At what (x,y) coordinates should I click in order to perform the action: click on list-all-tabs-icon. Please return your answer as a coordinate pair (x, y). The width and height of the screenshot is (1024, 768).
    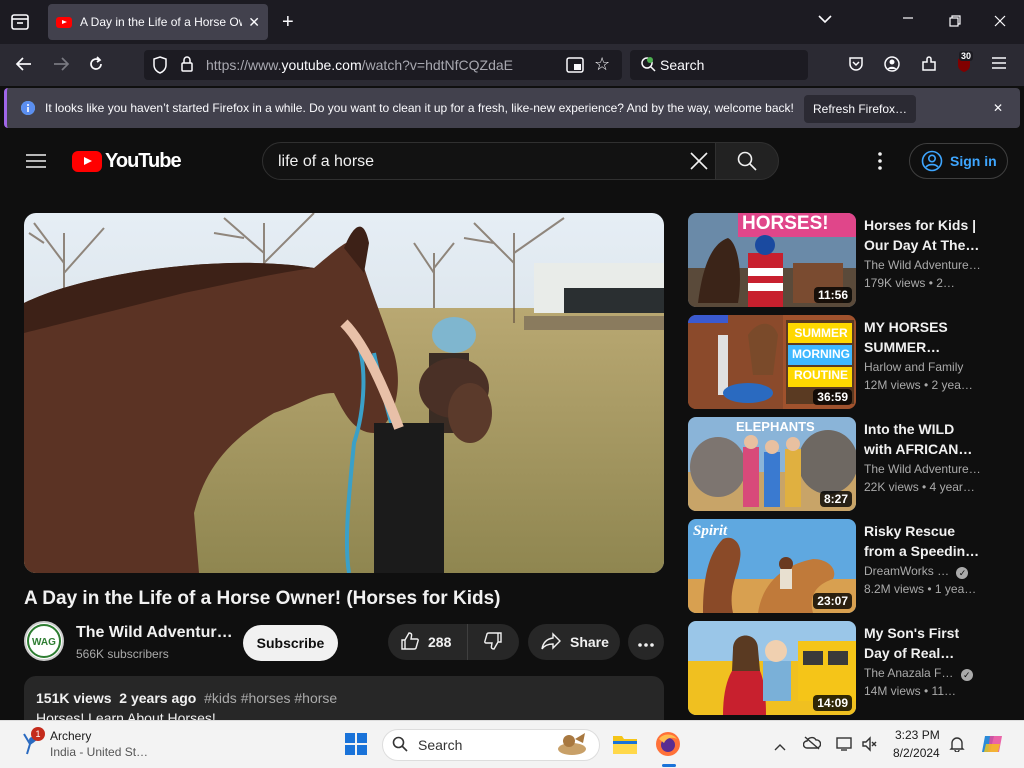
    Looking at the image, I should click on (825, 20).